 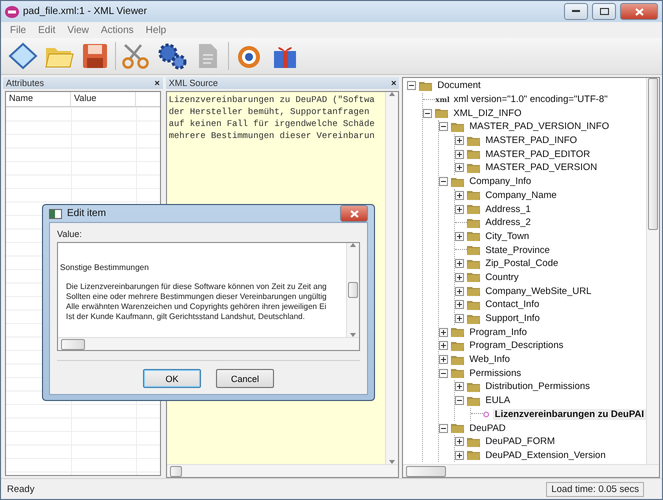 I want to click on source-line: der Hersteller bemüht, Supportanfragen, so click(x=269, y=112).